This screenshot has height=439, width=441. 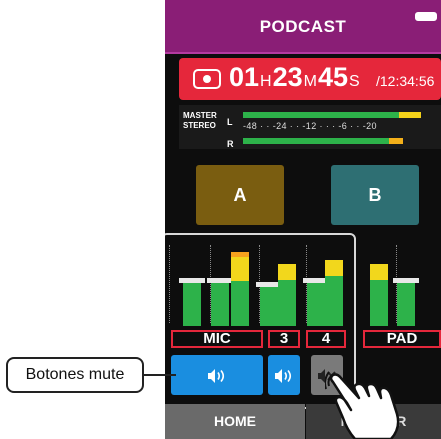 What do you see at coordinates (379, 283) in the screenshot?
I see `fader-meter-pad` at bounding box center [379, 283].